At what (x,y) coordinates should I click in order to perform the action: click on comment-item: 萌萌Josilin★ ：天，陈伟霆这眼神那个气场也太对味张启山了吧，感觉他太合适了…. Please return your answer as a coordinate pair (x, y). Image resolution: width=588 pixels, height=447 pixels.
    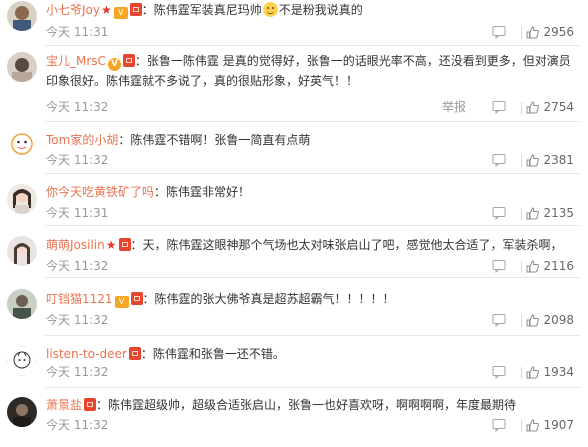
    Looking at the image, I should click on (294, 252).